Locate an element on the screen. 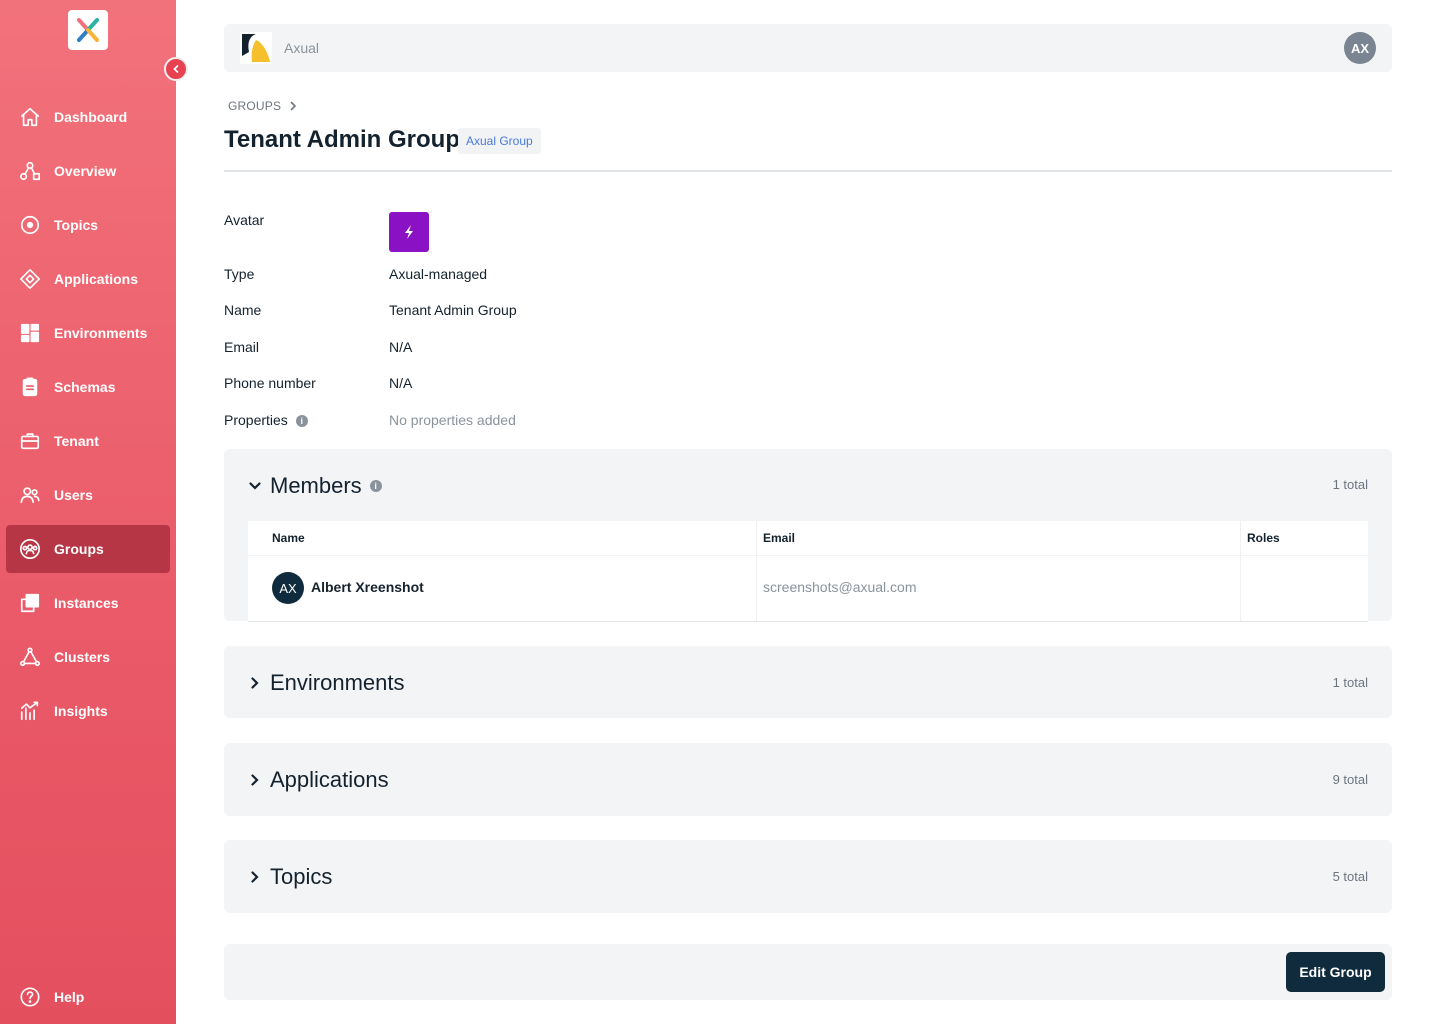 The height and width of the screenshot is (1024, 1440). sidebar-item-insights: Insights is located at coordinates (88, 711).